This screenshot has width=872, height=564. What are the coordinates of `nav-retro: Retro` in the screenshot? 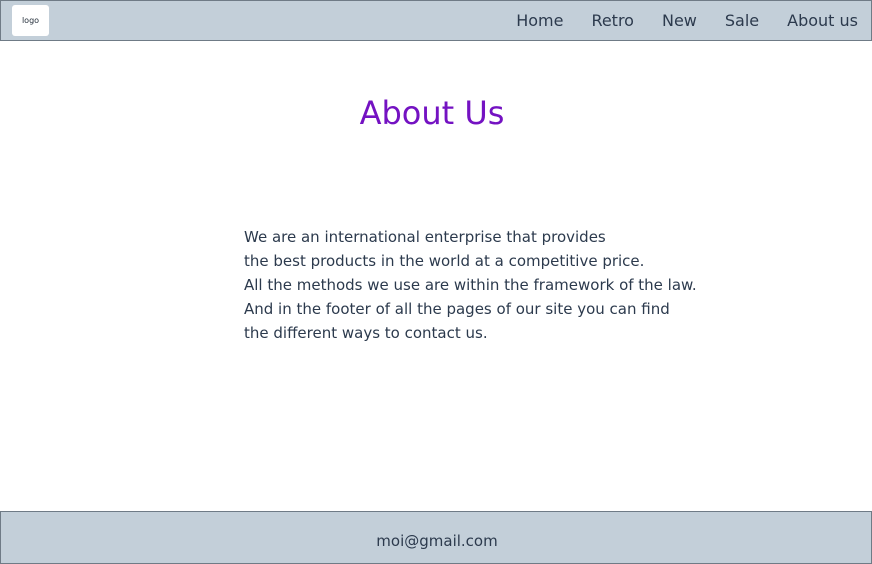 It's located at (612, 20).